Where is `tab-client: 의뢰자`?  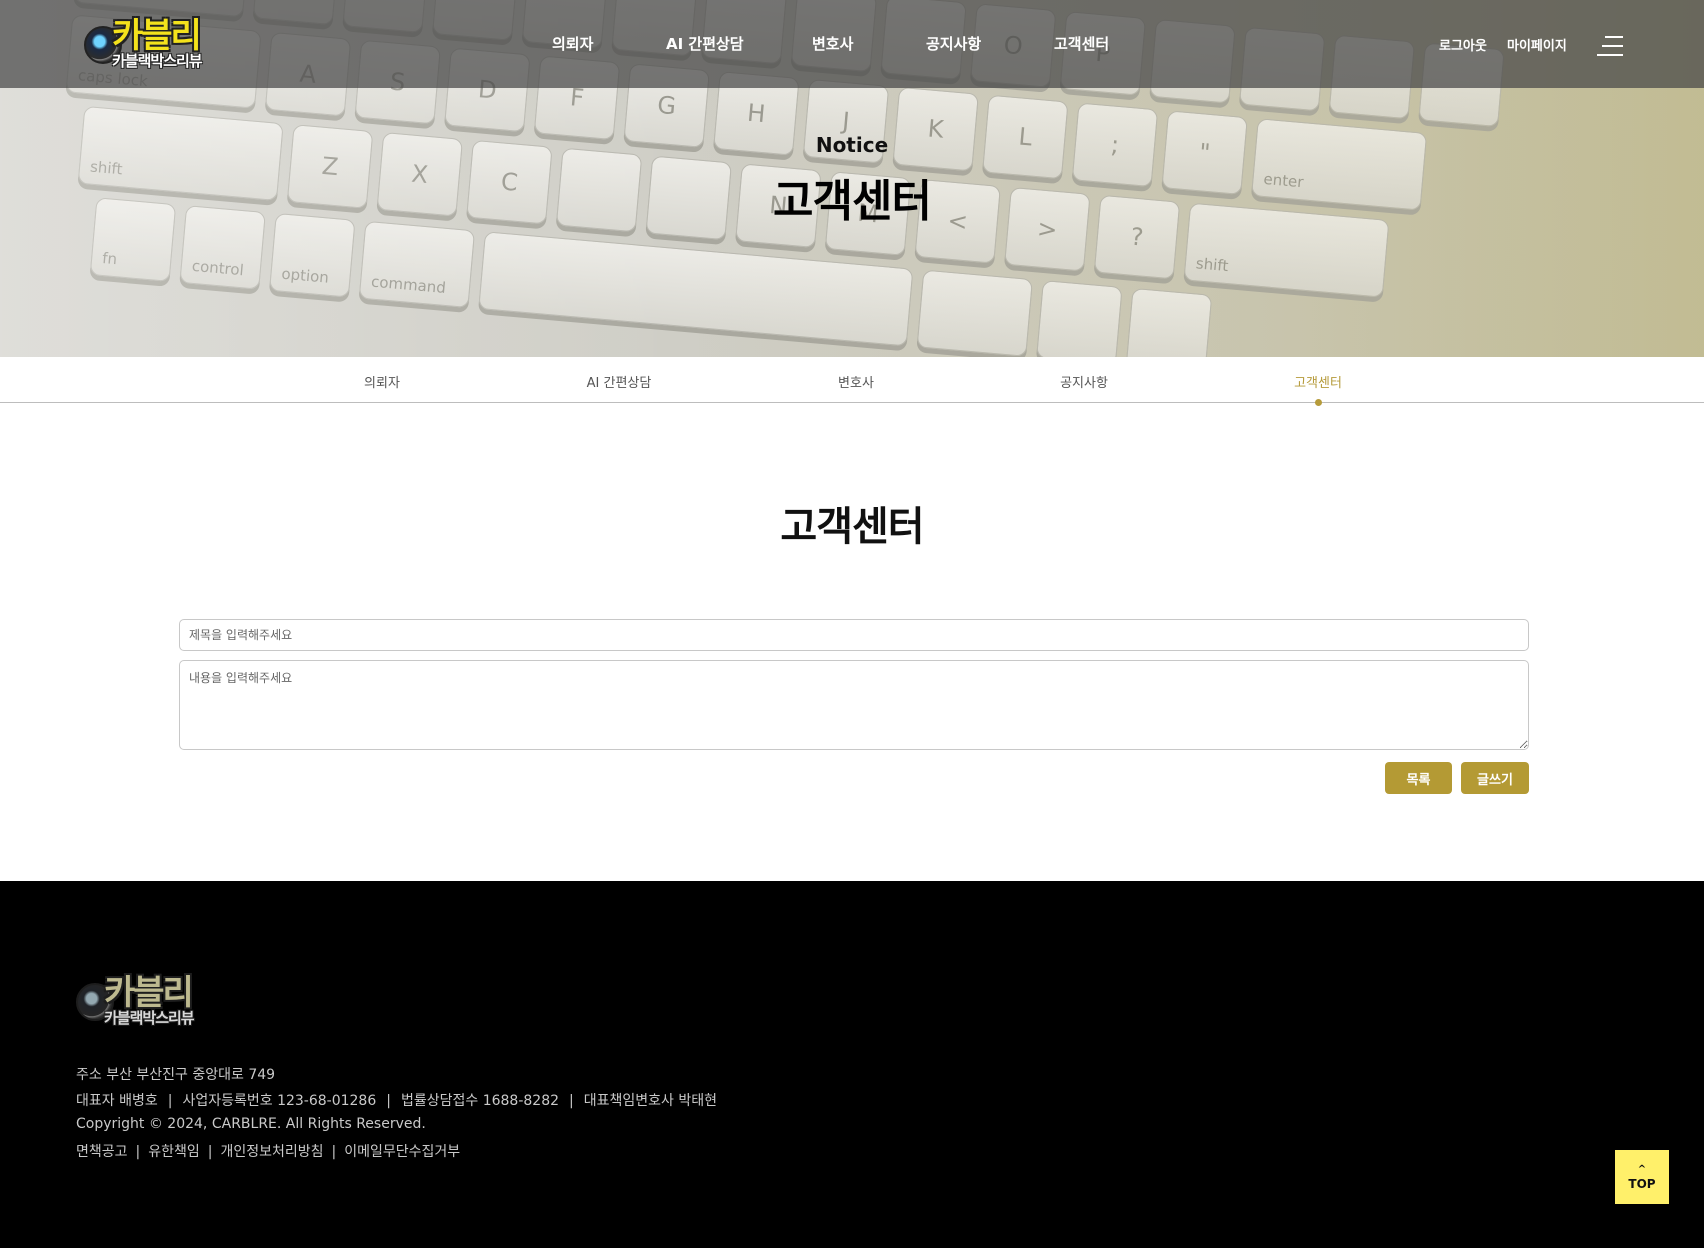
tab-client: 의뢰자 is located at coordinates (382, 381).